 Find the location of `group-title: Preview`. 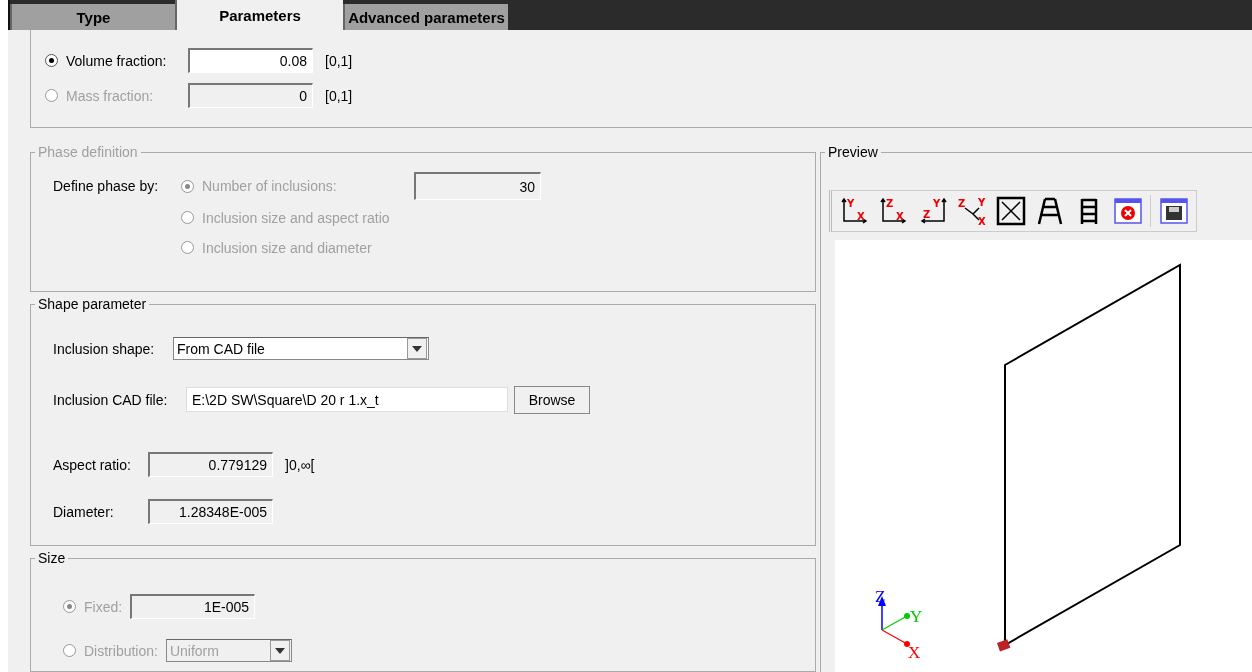

group-title: Preview is located at coordinates (853, 152).